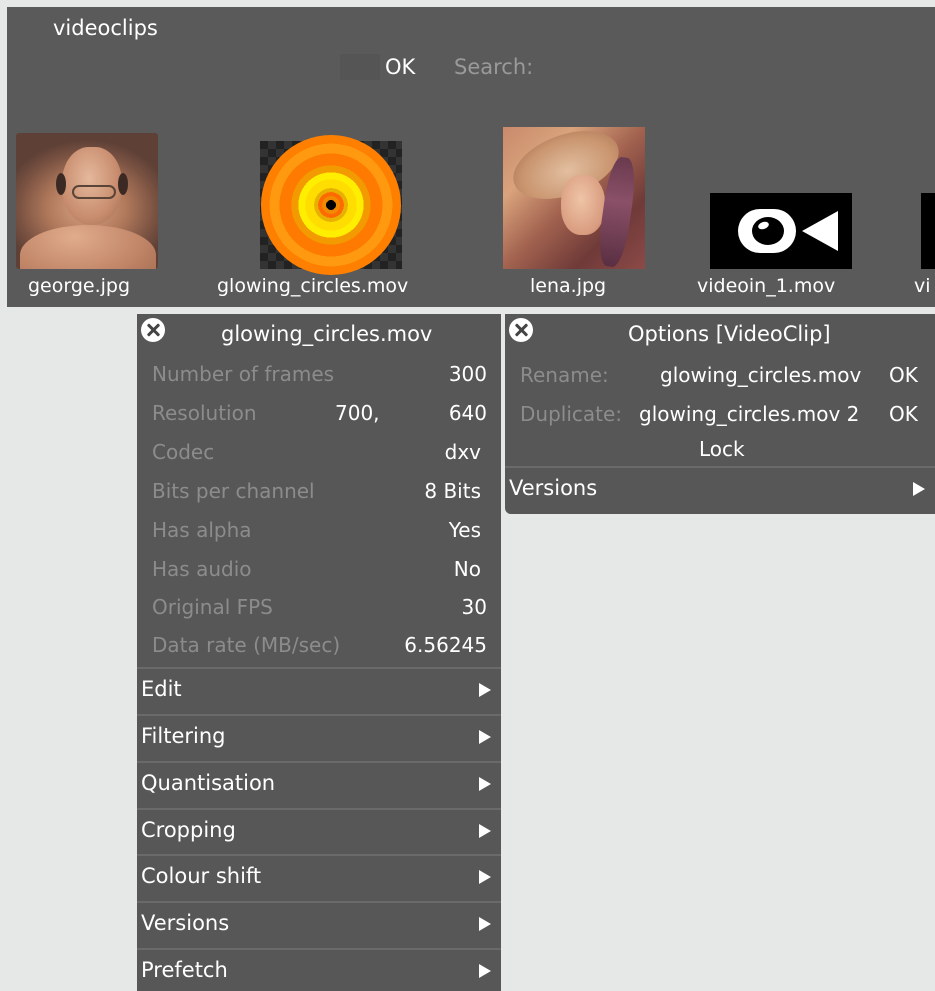 The image size is (935, 991). I want to click on submenu-colour-shift: Colour shift, so click(319, 876).